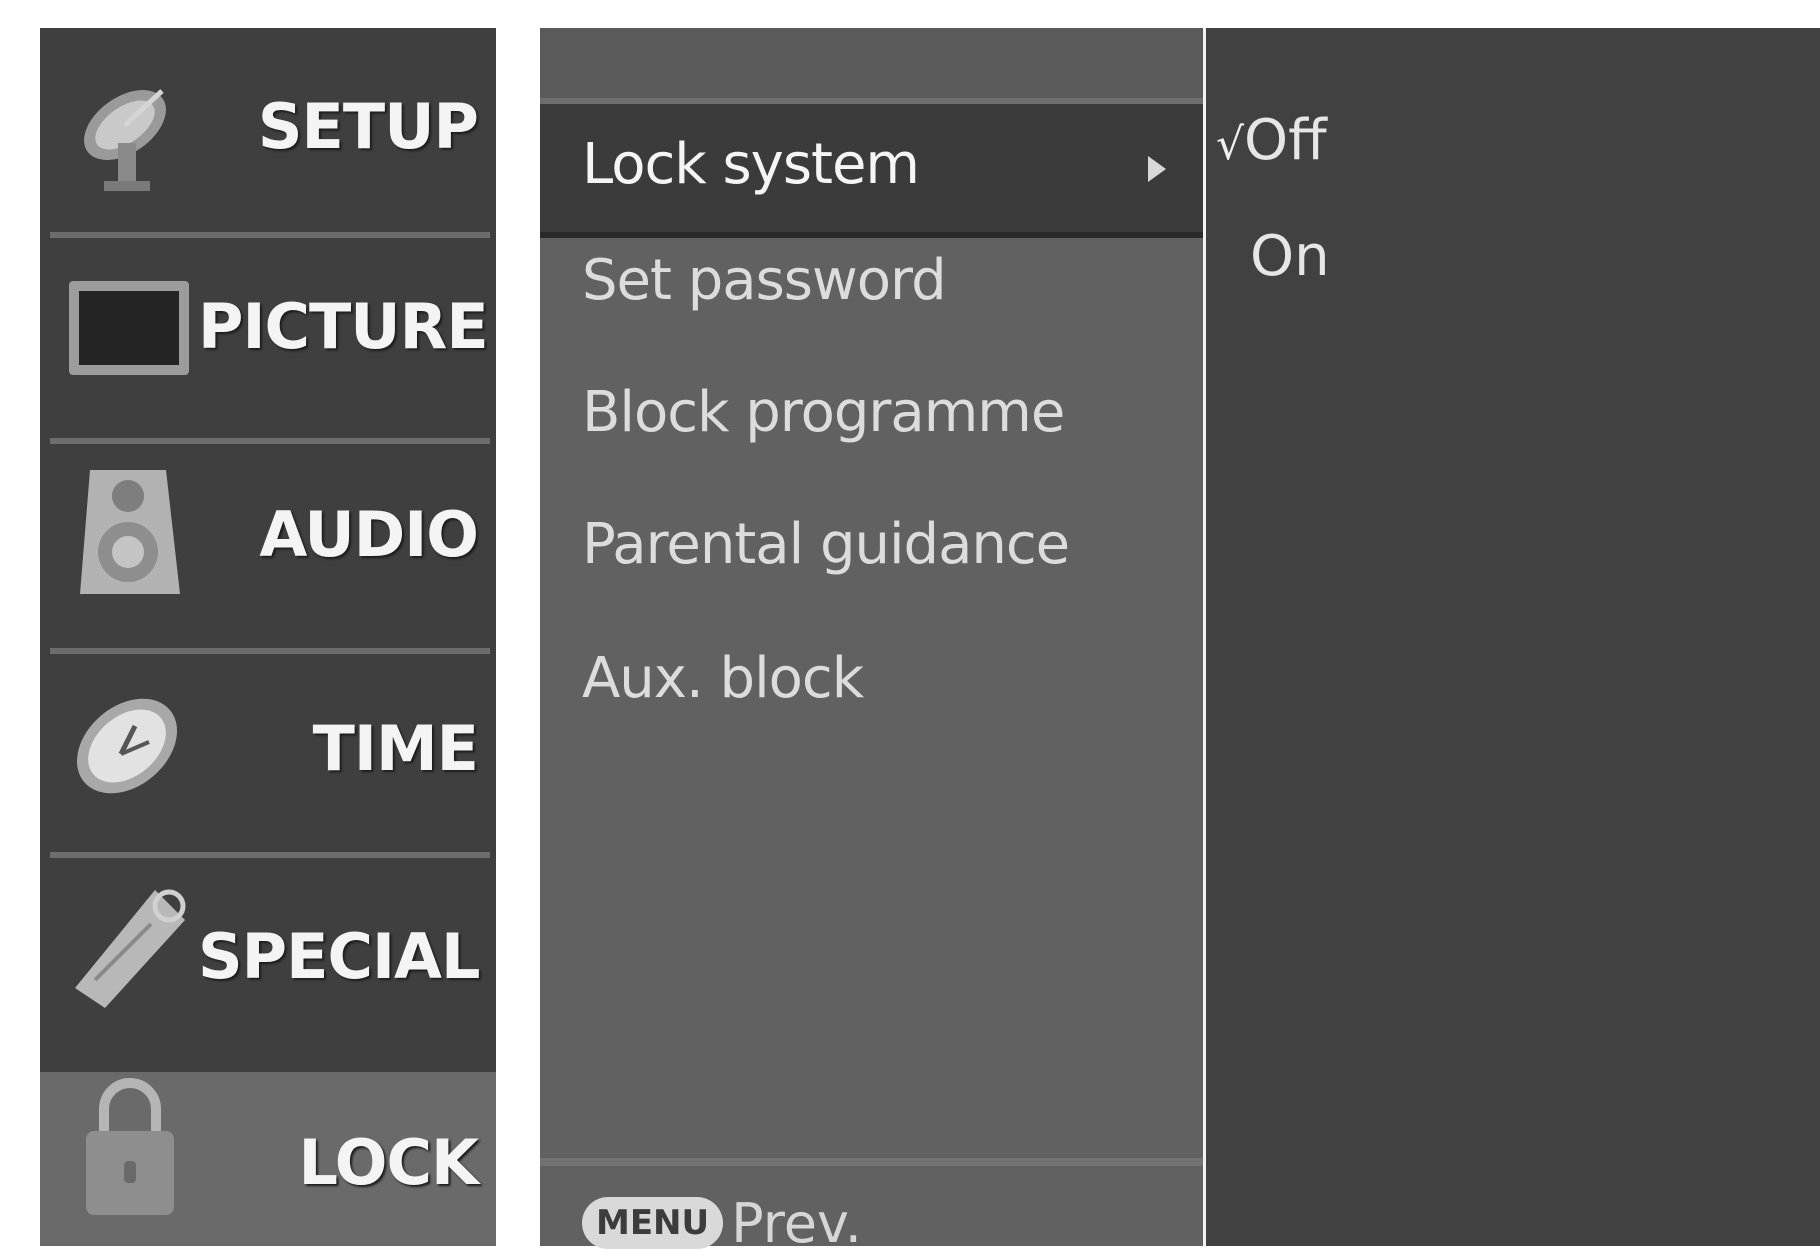  Describe the element at coordinates (826, 544) in the screenshot. I see `menu-item-parental-guidance: Parental guidance` at that location.